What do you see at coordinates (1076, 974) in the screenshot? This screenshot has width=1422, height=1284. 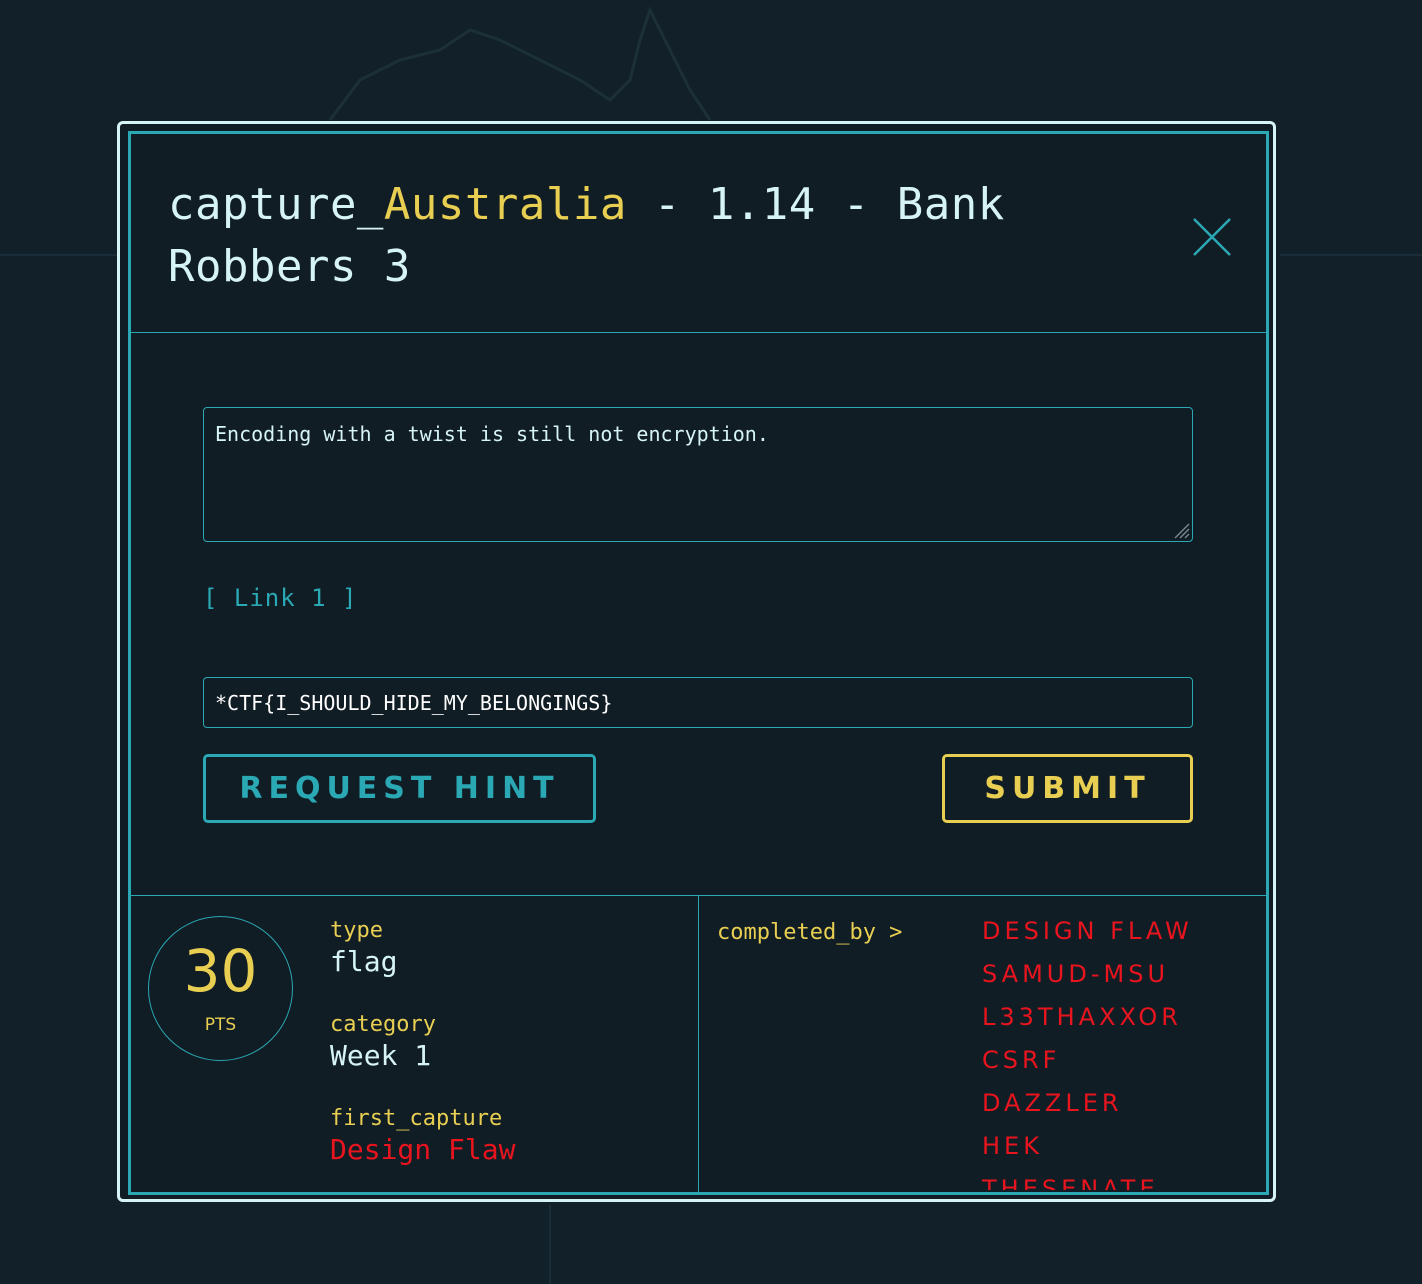 I see `completed-by-team: SAMUD-MSU` at bounding box center [1076, 974].